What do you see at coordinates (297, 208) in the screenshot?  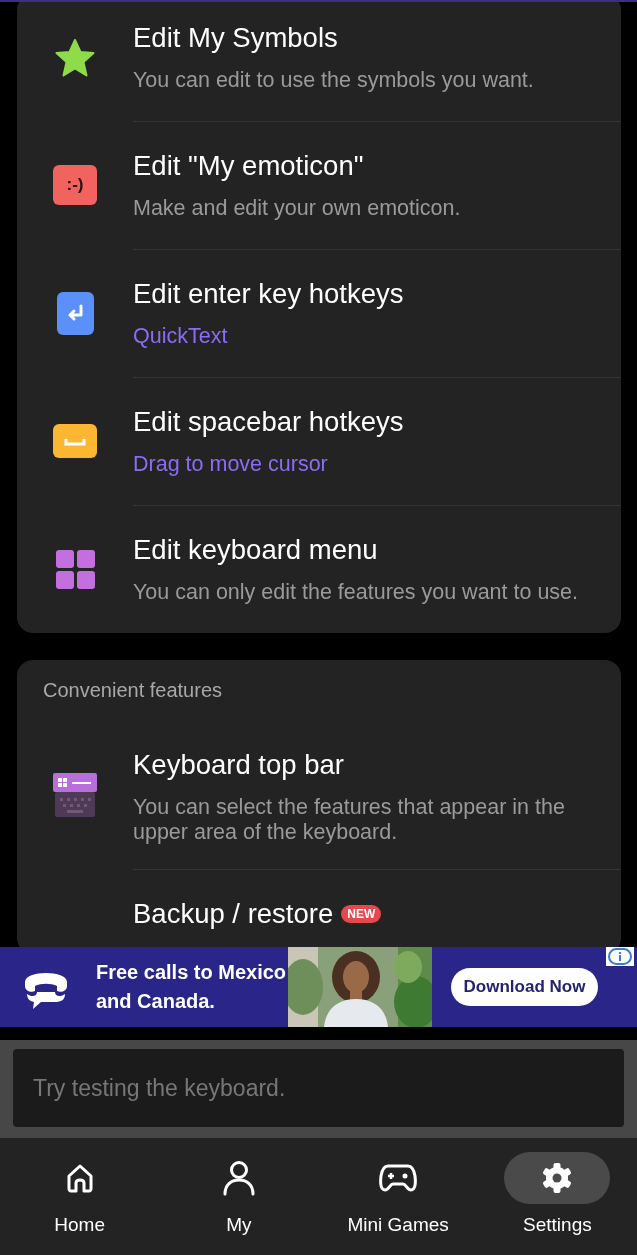 I see `item-description: Make and edit your own emoticon.` at bounding box center [297, 208].